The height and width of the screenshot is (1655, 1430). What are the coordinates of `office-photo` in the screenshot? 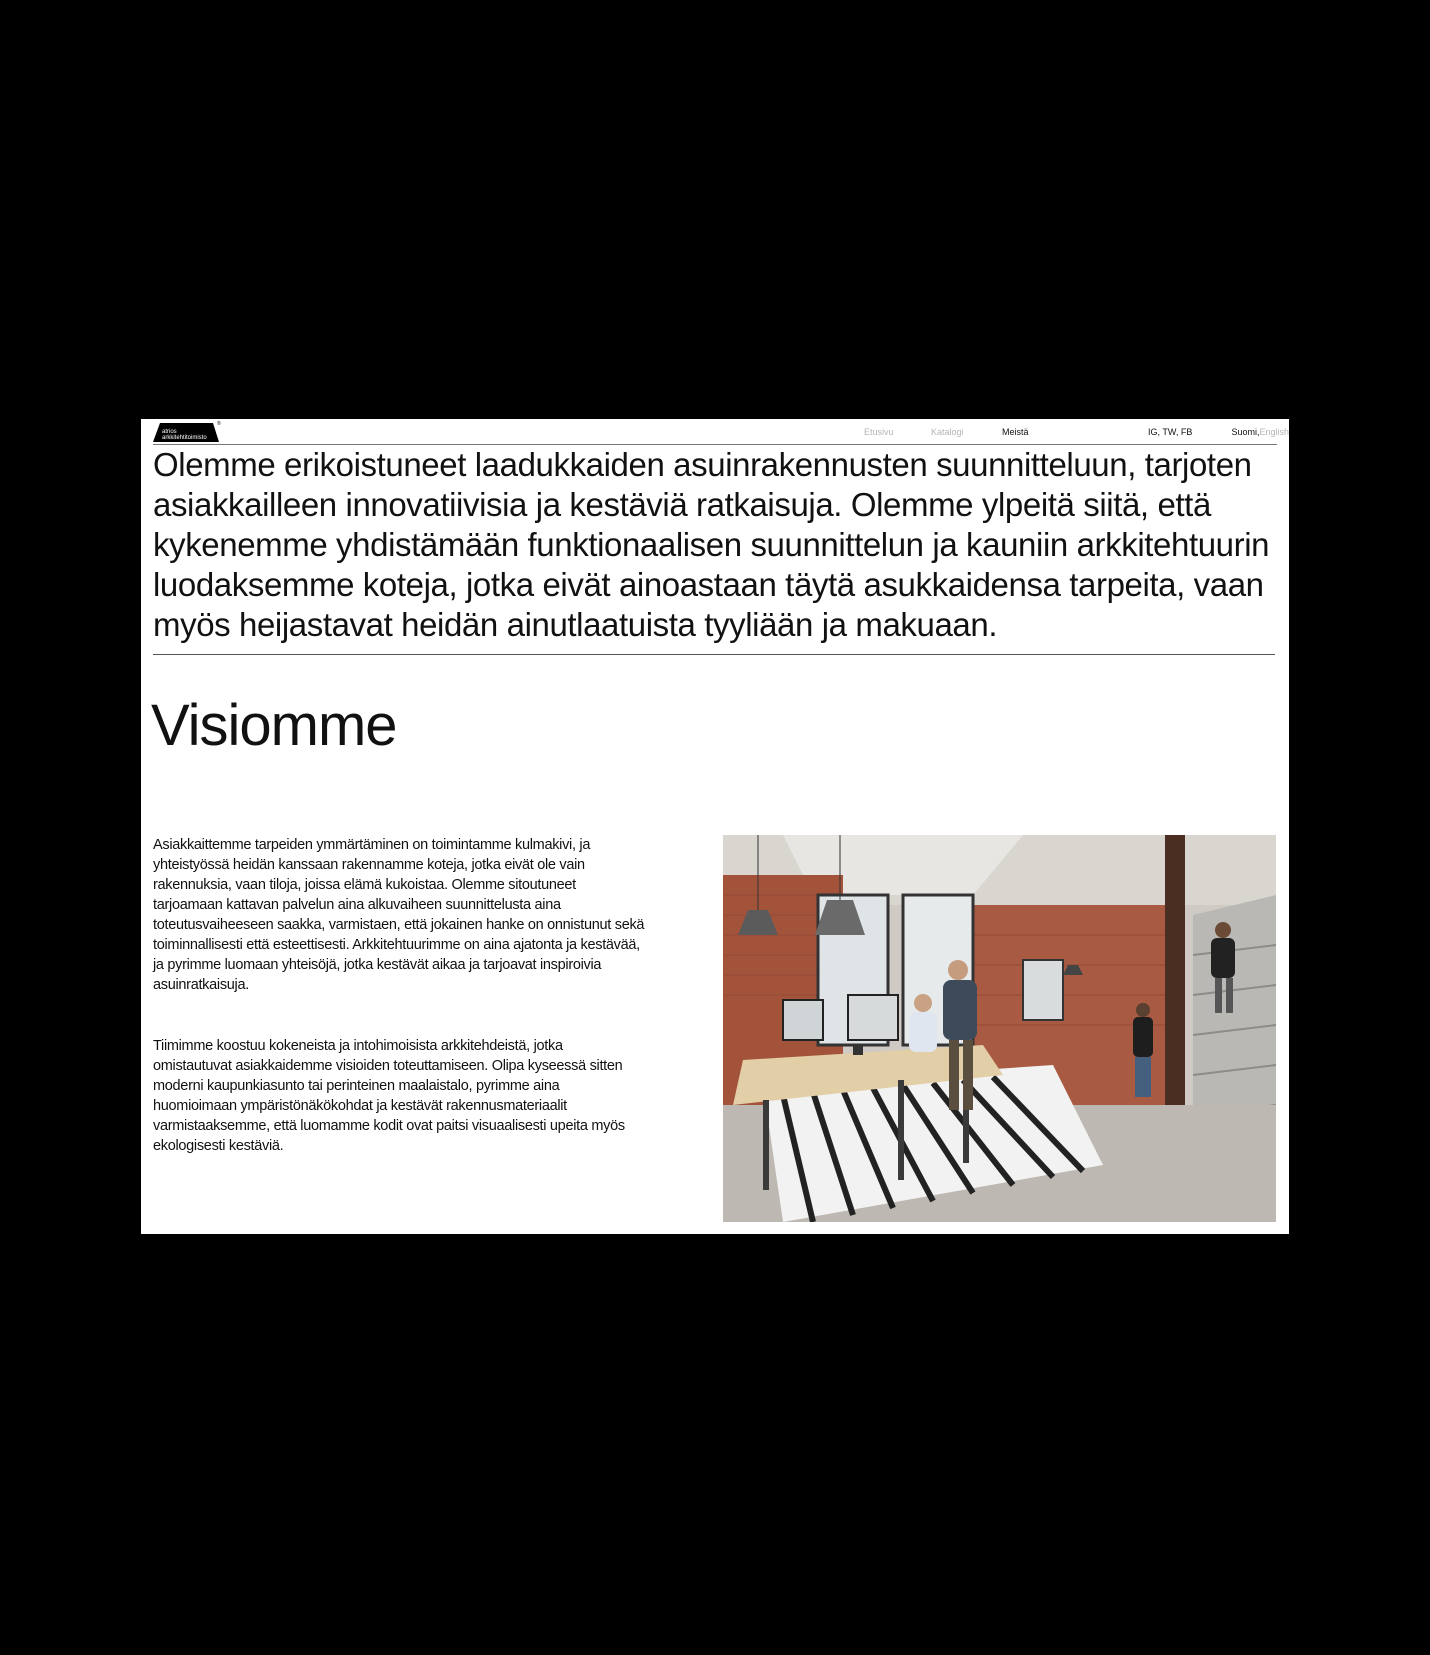 It's located at (999, 1028).